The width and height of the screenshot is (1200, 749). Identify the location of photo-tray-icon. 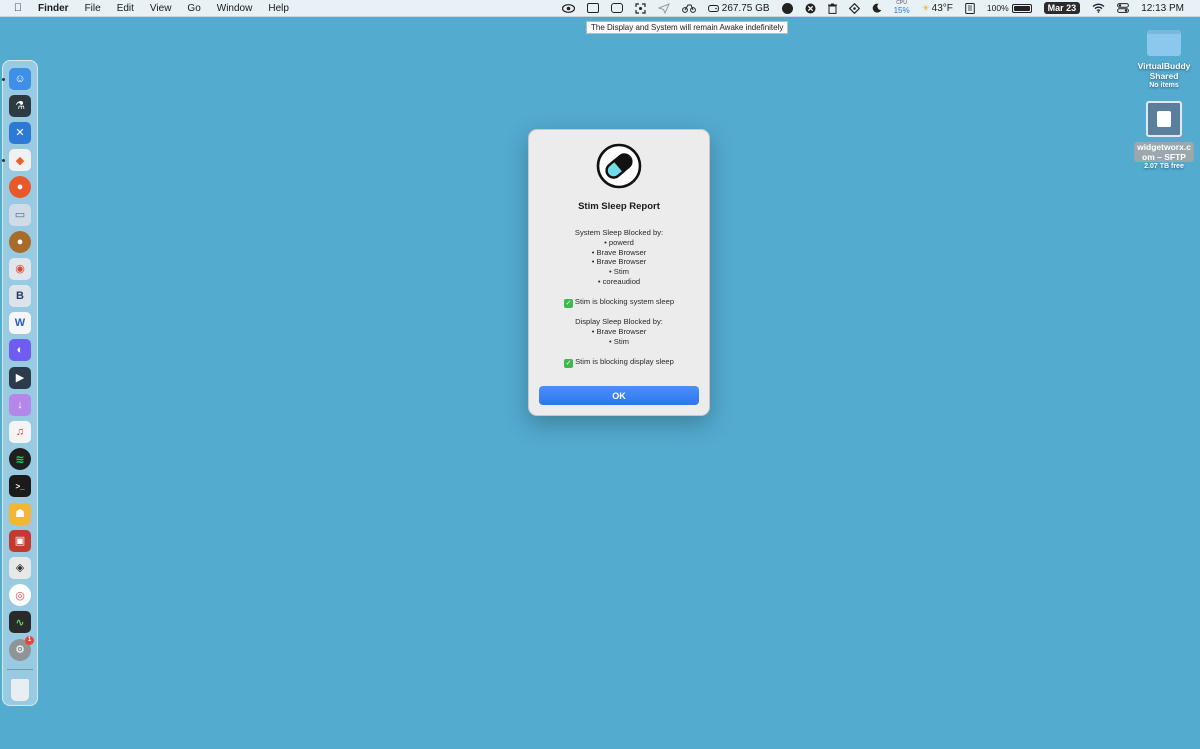
(617, 8).